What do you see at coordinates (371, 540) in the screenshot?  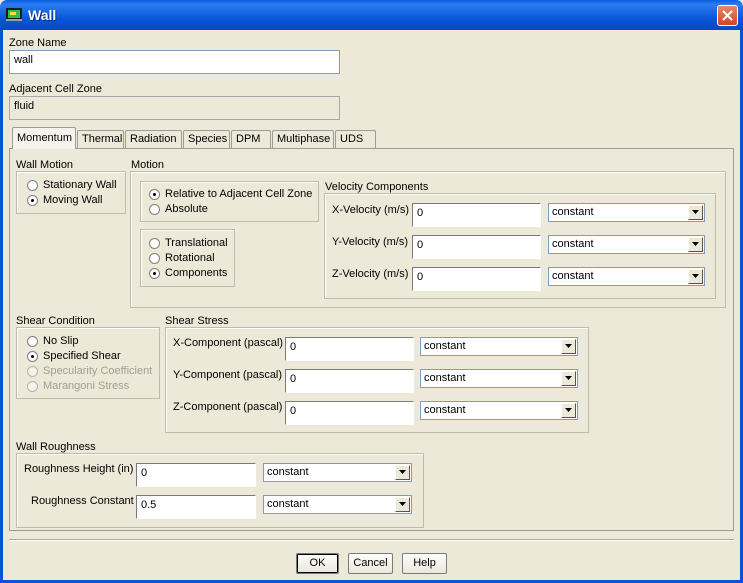 I see `button-separator` at bounding box center [371, 540].